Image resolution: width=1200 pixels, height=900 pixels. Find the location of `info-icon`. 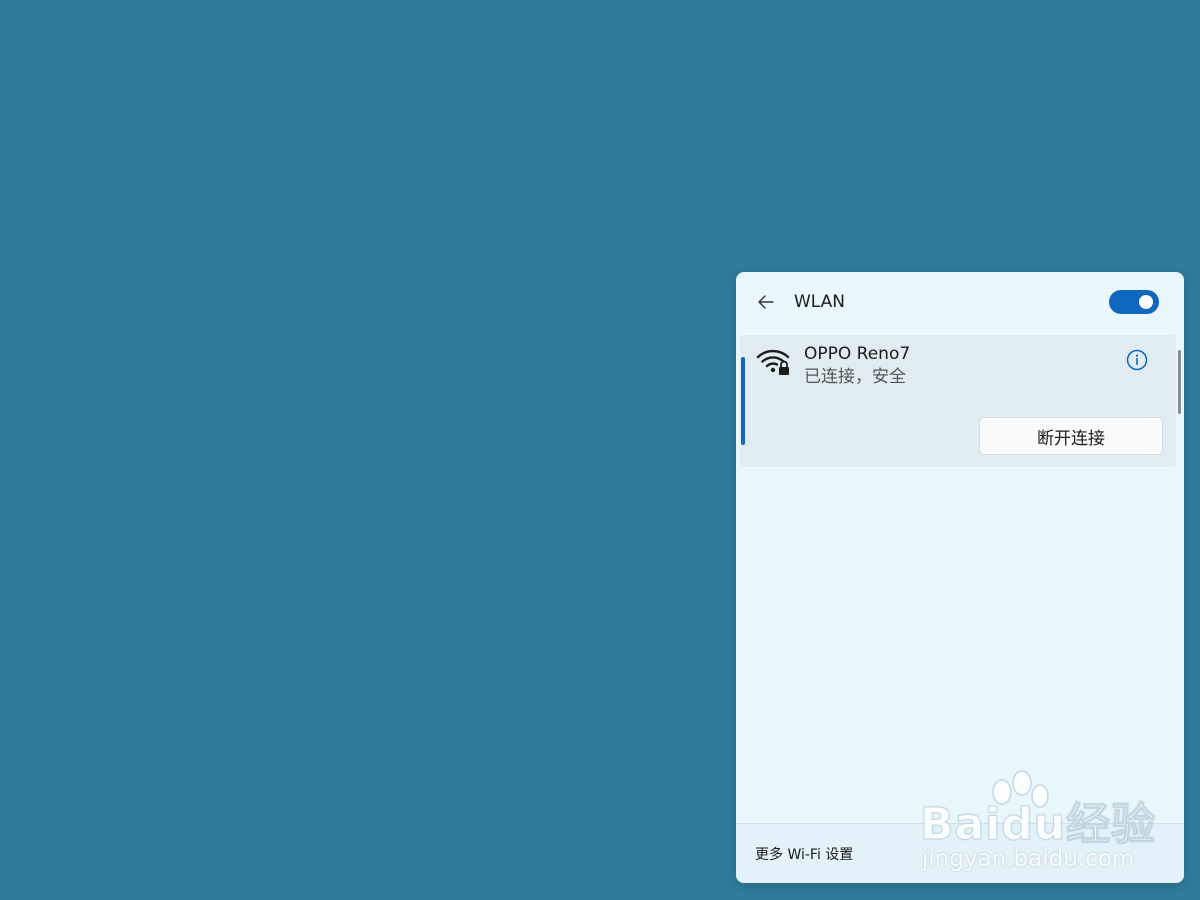

info-icon is located at coordinates (1137, 360).